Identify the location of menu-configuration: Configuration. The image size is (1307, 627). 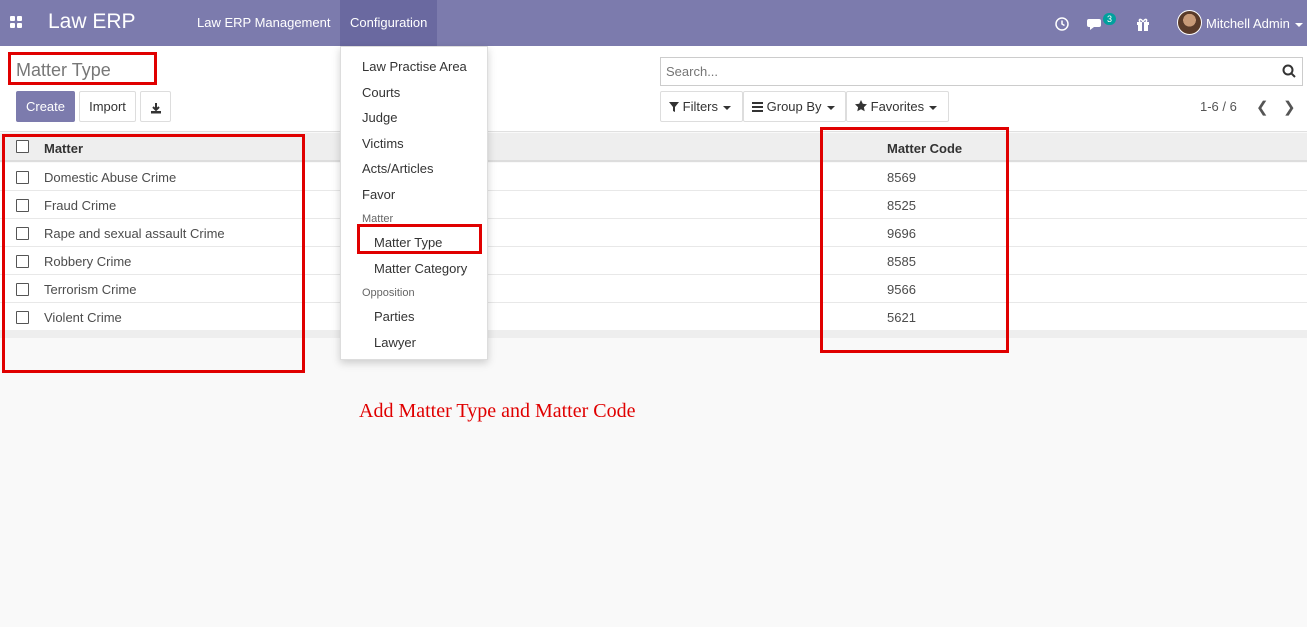
(389, 23).